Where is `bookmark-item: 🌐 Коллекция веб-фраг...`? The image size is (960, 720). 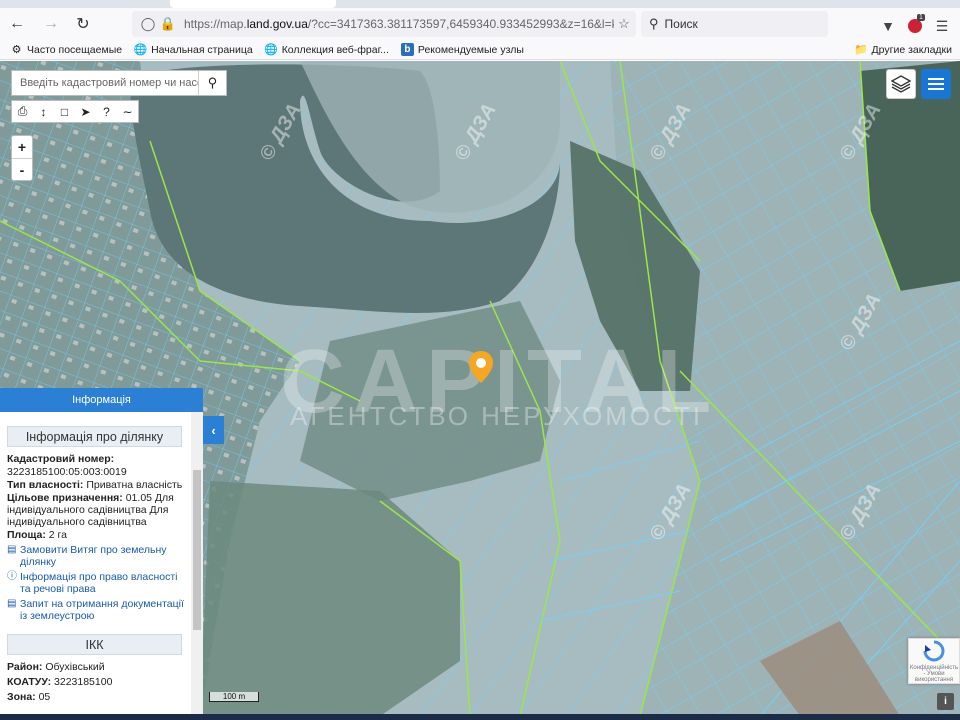
bookmark-item: 🌐 Коллекция веб-фраг... is located at coordinates (326, 50).